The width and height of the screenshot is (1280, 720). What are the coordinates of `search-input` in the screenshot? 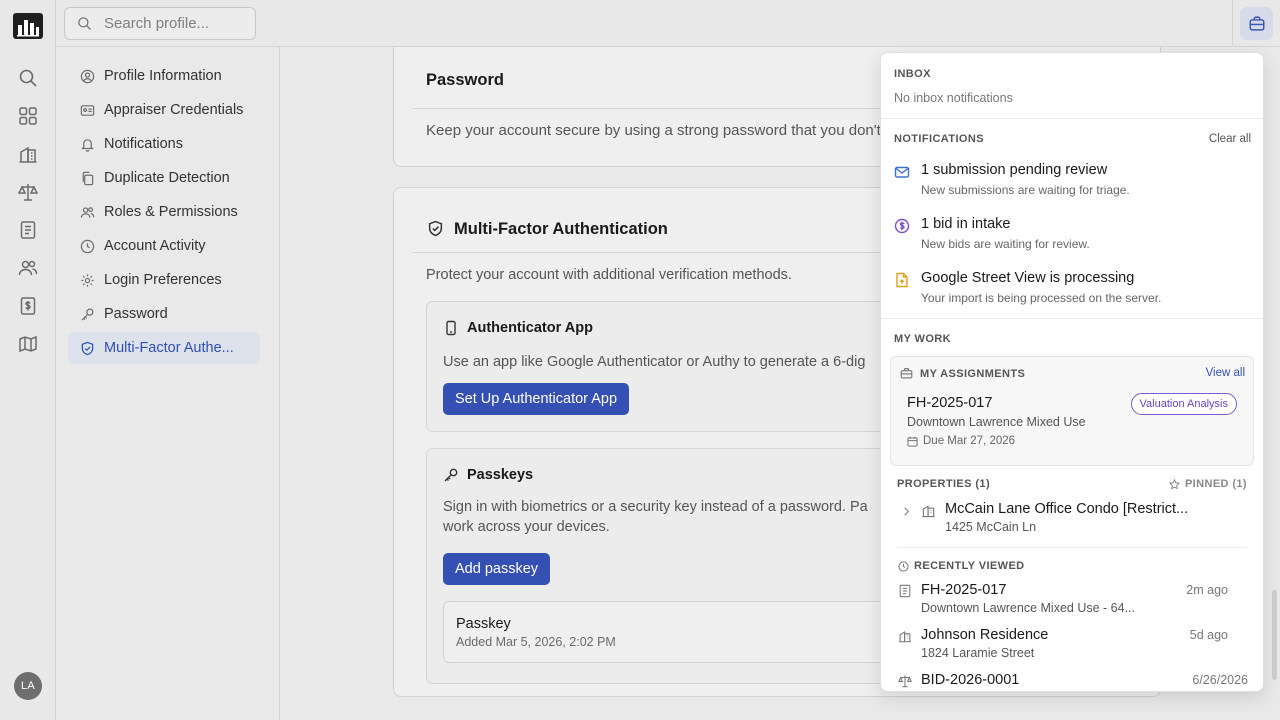 It's located at (169, 23).